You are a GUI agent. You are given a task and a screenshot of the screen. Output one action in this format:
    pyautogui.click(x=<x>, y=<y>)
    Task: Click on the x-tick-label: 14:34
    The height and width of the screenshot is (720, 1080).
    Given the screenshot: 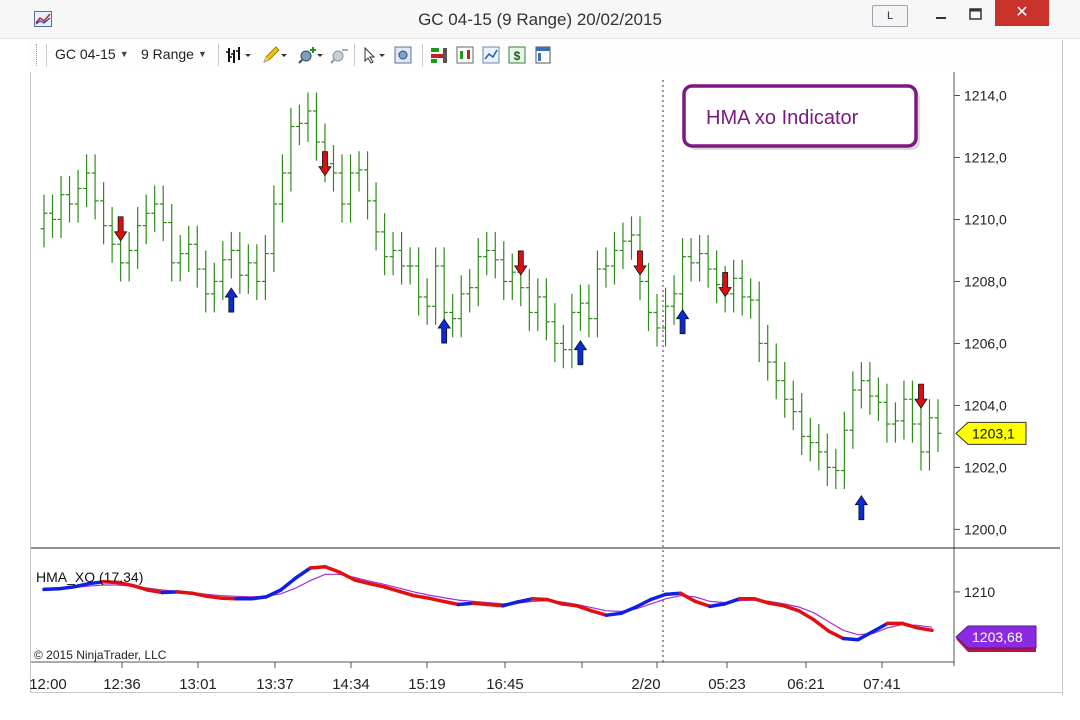 What is the action you would take?
    pyautogui.click(x=351, y=684)
    